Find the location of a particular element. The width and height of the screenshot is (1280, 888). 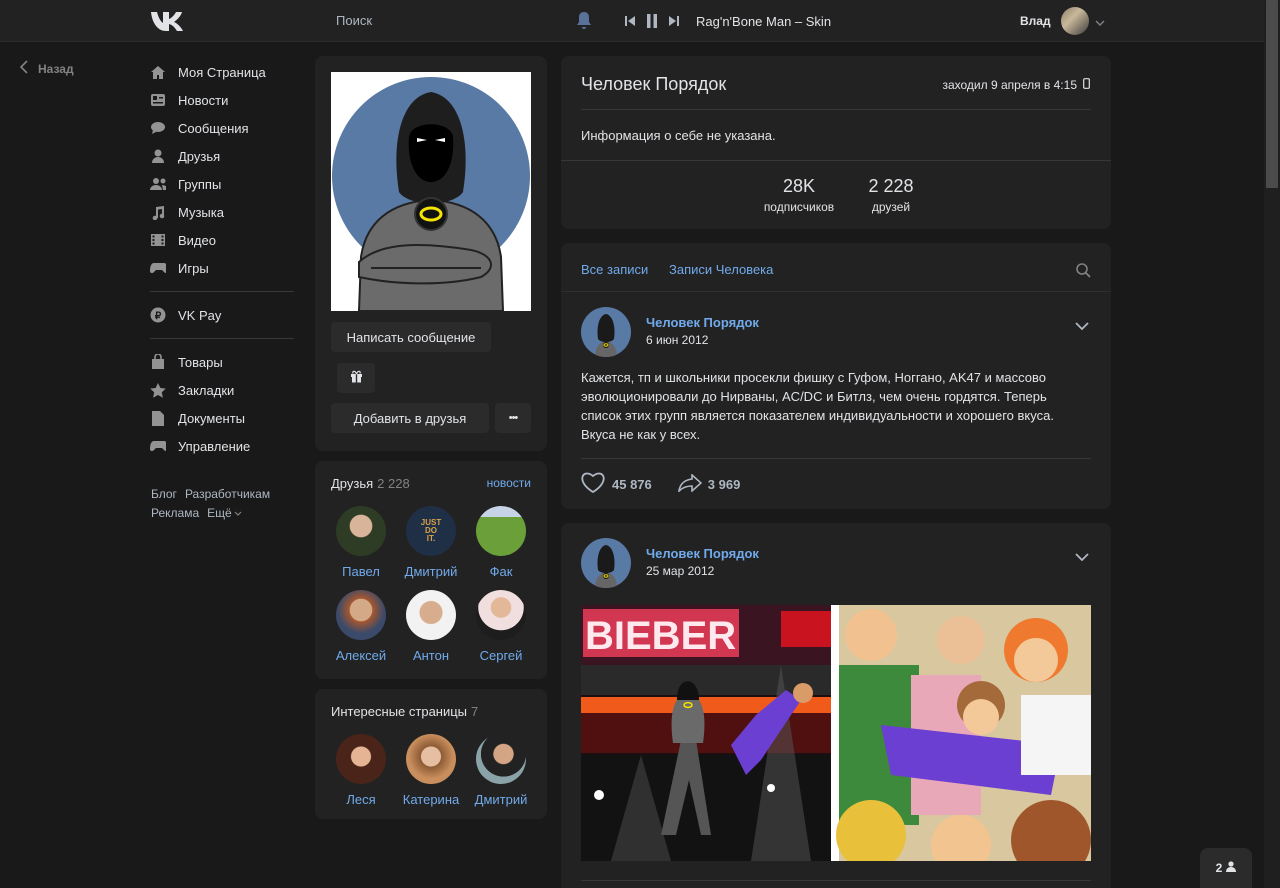

sidebar-item-messages: Сообщения is located at coordinates (222, 128).